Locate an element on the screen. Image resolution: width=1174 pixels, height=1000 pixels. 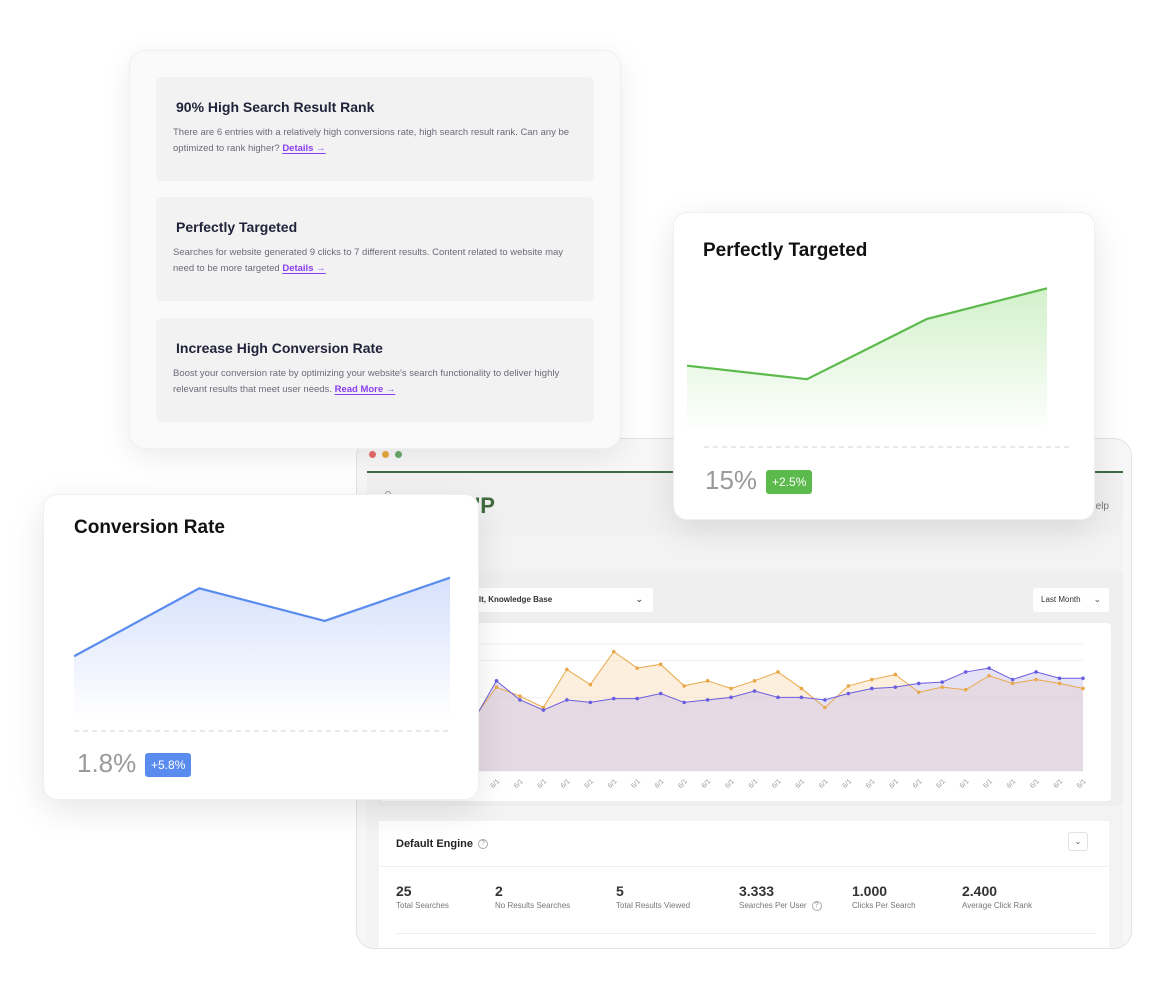
stats-title: Default Engine? is located at coordinates (442, 844).